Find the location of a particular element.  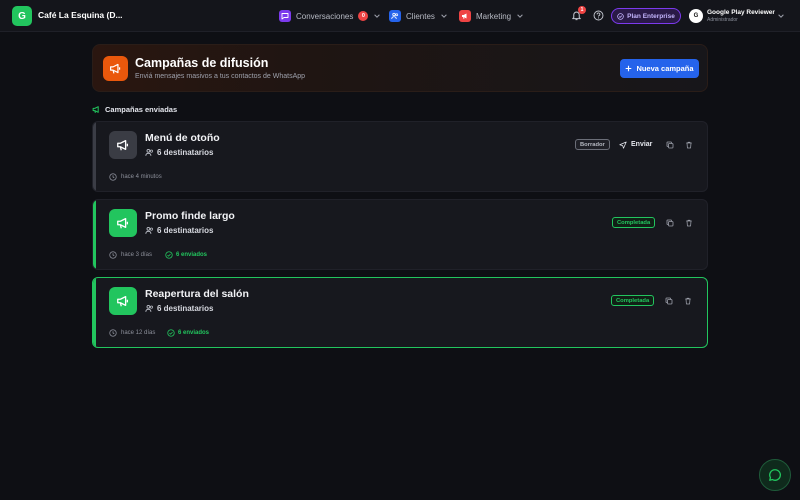

user-role: Administrador is located at coordinates (722, 20).